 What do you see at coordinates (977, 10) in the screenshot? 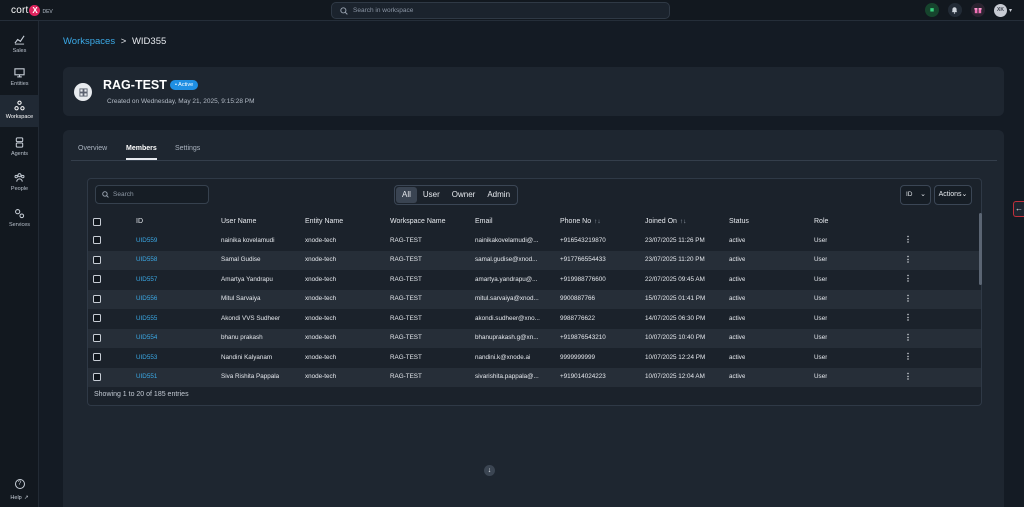
I see `gift-icon` at bounding box center [977, 10].